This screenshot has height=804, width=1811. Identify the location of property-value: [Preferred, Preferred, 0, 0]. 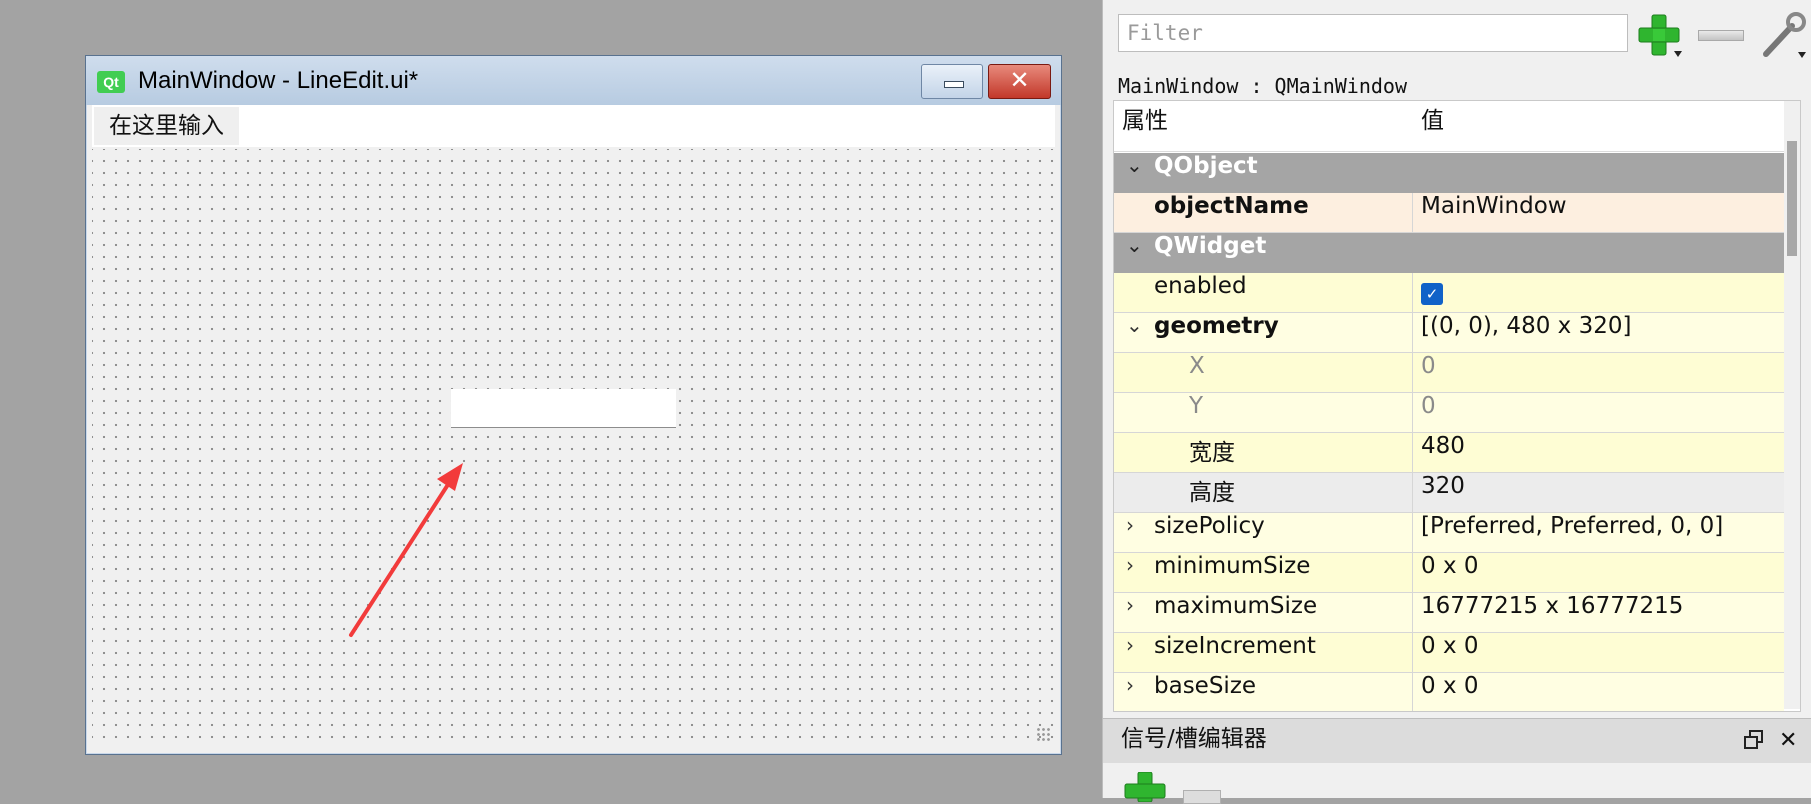
(1572, 526).